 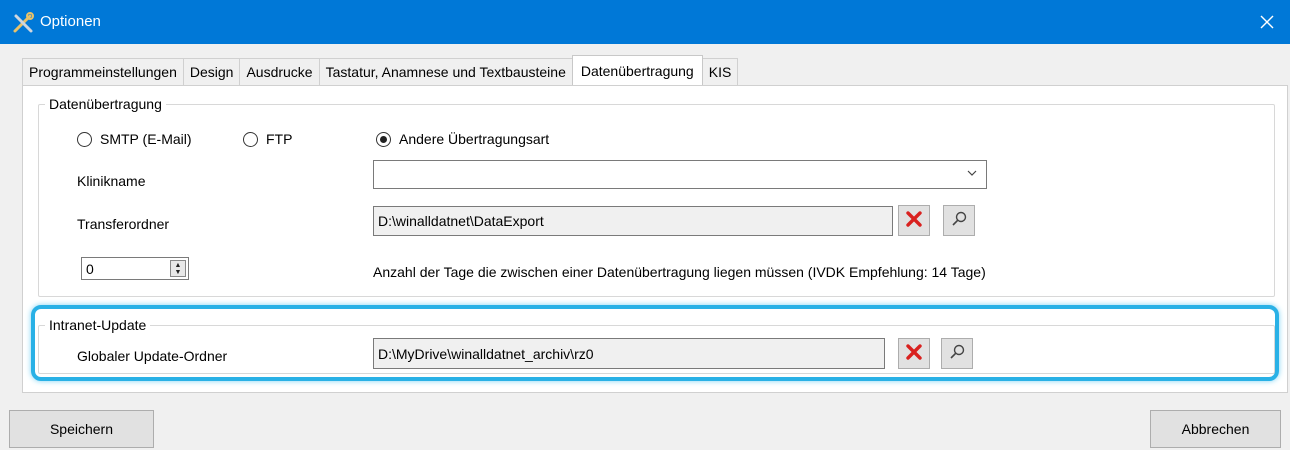 I want to click on radio-smtp-label: SMTP (E-Mail), so click(x=146, y=139).